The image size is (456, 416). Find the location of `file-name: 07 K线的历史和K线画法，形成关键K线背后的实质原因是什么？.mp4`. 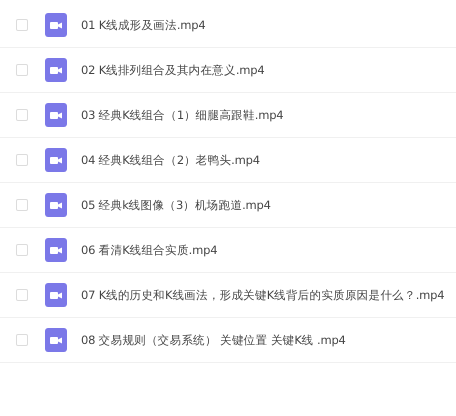

file-name: 07 K线的历史和K线画法，形成关键K线背后的实质原因是什么？.mp4 is located at coordinates (262, 295).